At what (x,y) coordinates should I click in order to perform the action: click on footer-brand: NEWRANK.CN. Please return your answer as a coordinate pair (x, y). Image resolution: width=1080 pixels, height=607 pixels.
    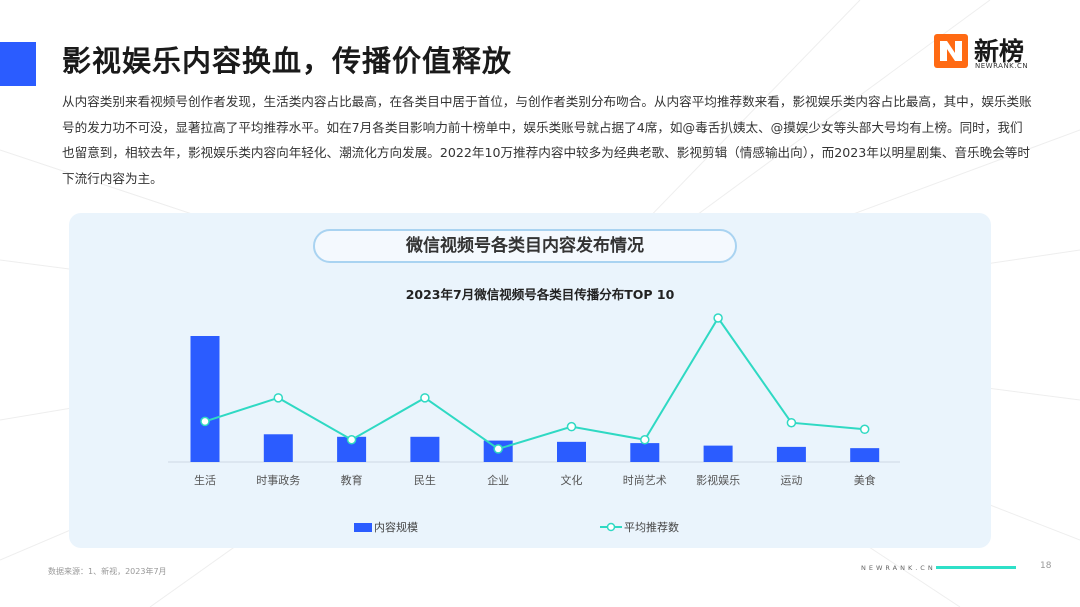
    Looking at the image, I should click on (898, 568).